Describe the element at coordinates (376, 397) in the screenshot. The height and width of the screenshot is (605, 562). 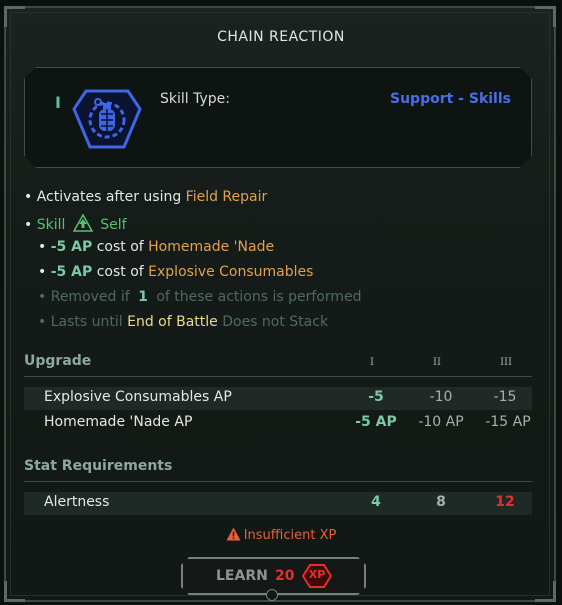
I see `upgrade-value-1: -5` at that location.